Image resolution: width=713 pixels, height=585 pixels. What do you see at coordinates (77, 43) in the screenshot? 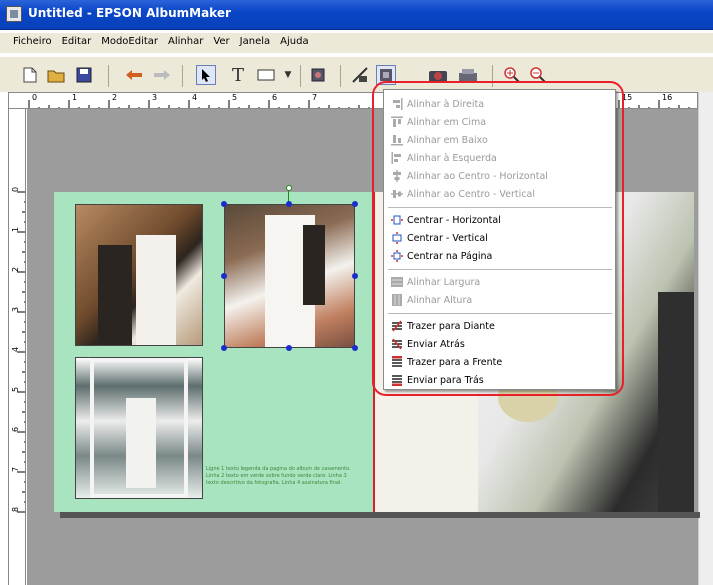
I see `menu-editar: Editar` at bounding box center [77, 43].